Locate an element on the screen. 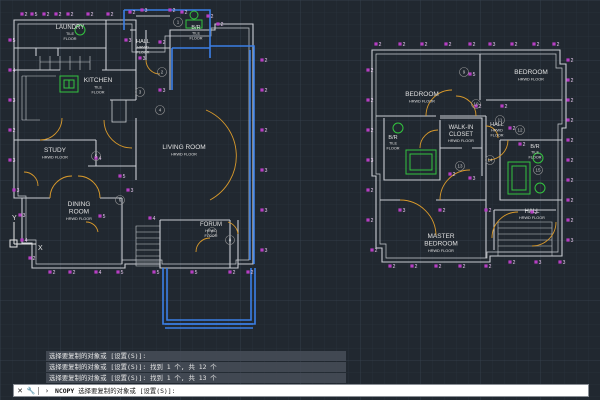 Image resolution: width=600 pixels, height=400 pixels. room-name-hall_r1: HALL is located at coordinates (497, 125).